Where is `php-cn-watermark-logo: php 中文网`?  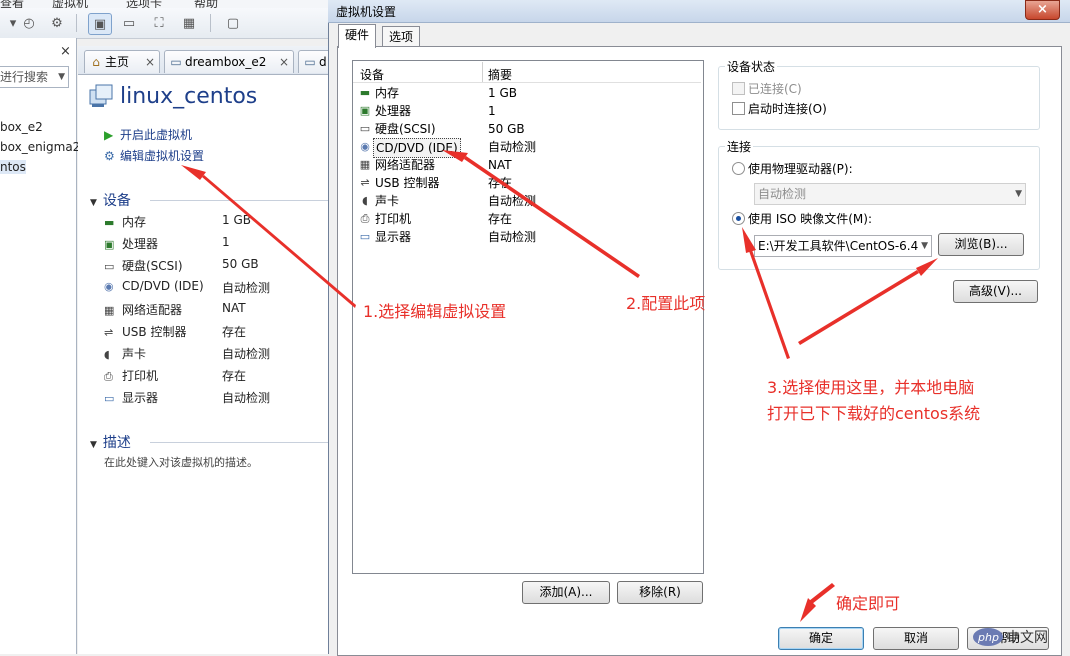
php-cn-watermark-logo: php 中文网 is located at coordinates (1018, 637).